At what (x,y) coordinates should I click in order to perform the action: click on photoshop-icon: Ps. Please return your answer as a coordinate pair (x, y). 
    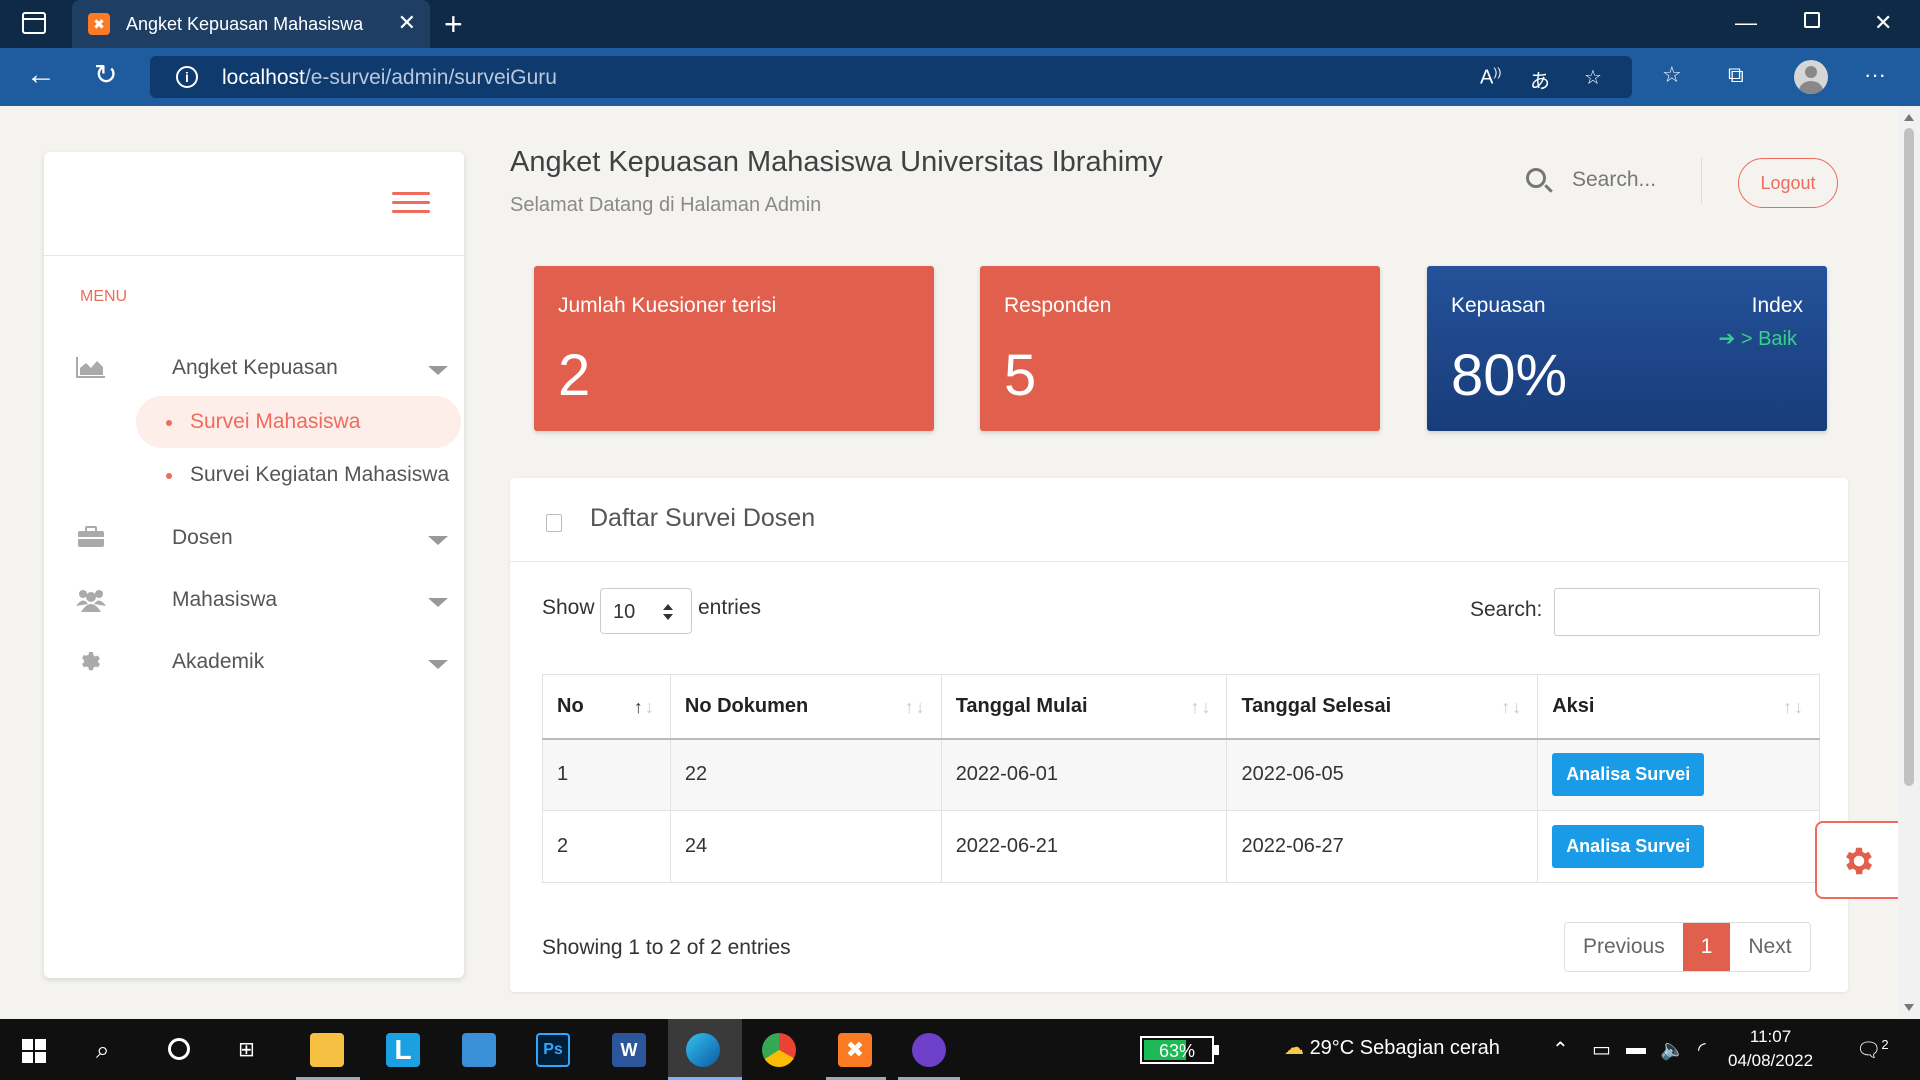
    Looking at the image, I should click on (553, 1050).